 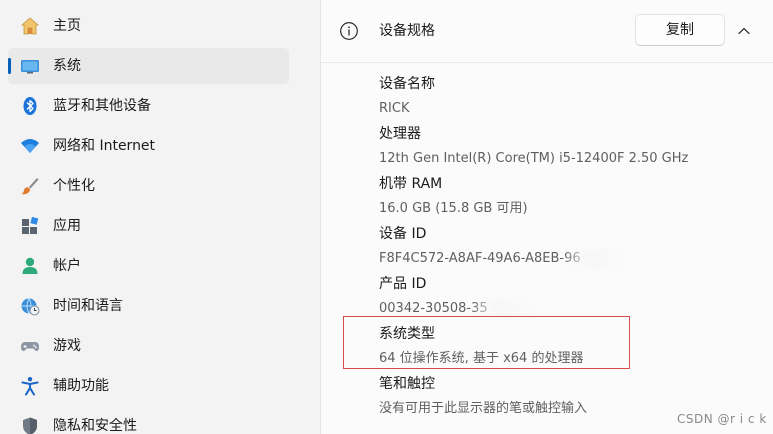 What do you see at coordinates (30, 146) in the screenshot?
I see `wifi-icon` at bounding box center [30, 146].